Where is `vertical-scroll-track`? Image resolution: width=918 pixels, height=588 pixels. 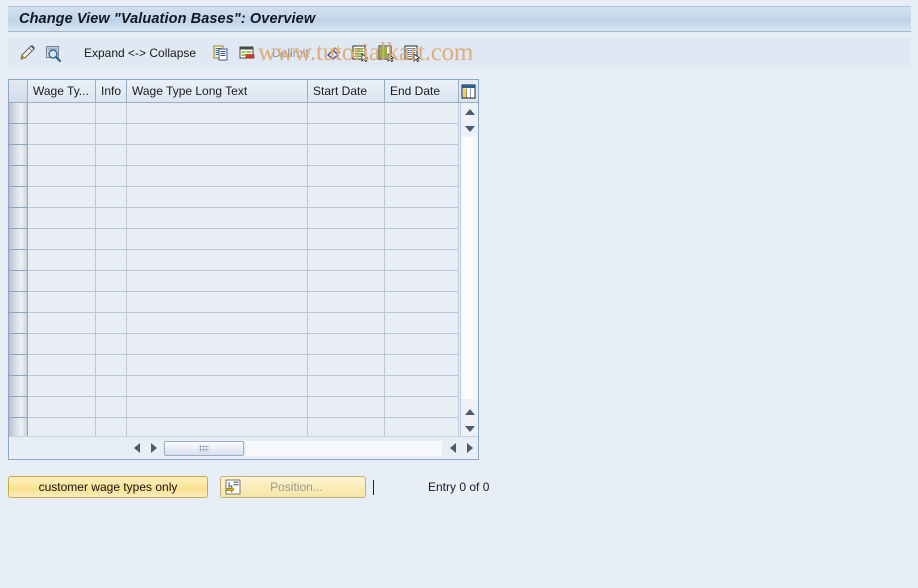 vertical-scroll-track is located at coordinates (469, 268).